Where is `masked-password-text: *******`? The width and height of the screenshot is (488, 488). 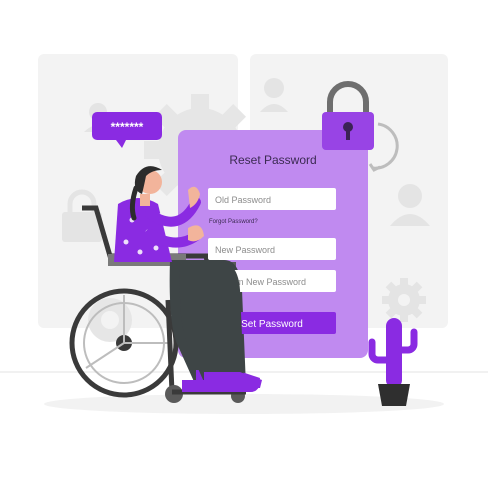
masked-password-text: ******* is located at coordinates (127, 127).